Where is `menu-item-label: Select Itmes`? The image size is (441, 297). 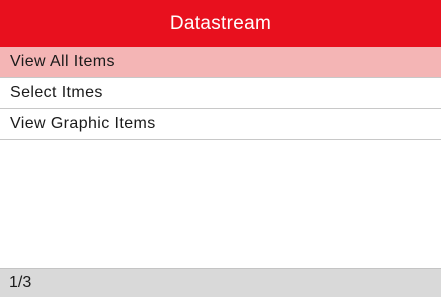
menu-item-label: Select Itmes is located at coordinates (56, 92).